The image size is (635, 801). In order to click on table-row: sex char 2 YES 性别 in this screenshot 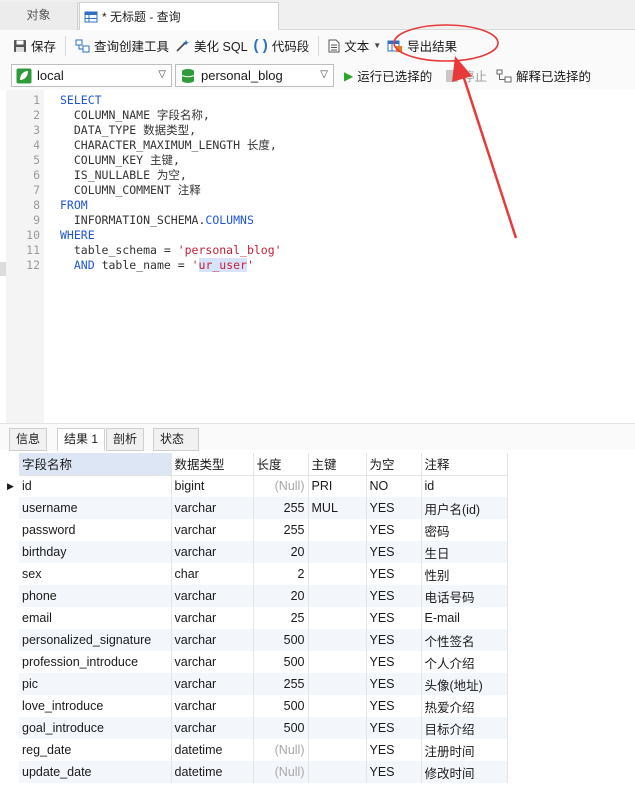, I will do `click(257, 574)`.